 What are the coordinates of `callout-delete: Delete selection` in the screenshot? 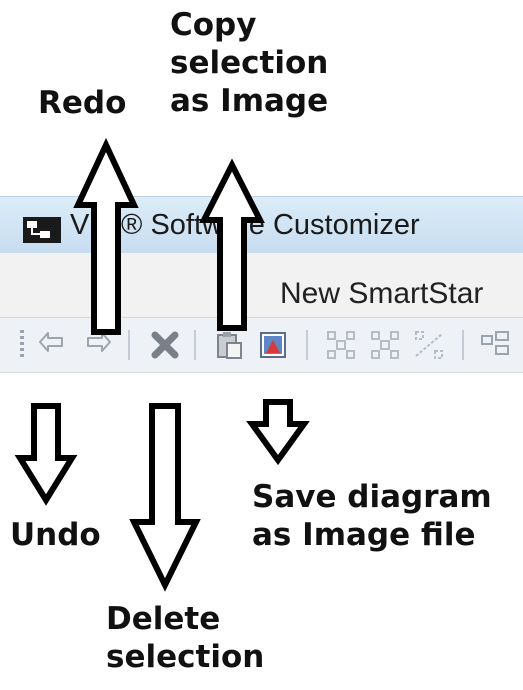 It's located at (185, 638).